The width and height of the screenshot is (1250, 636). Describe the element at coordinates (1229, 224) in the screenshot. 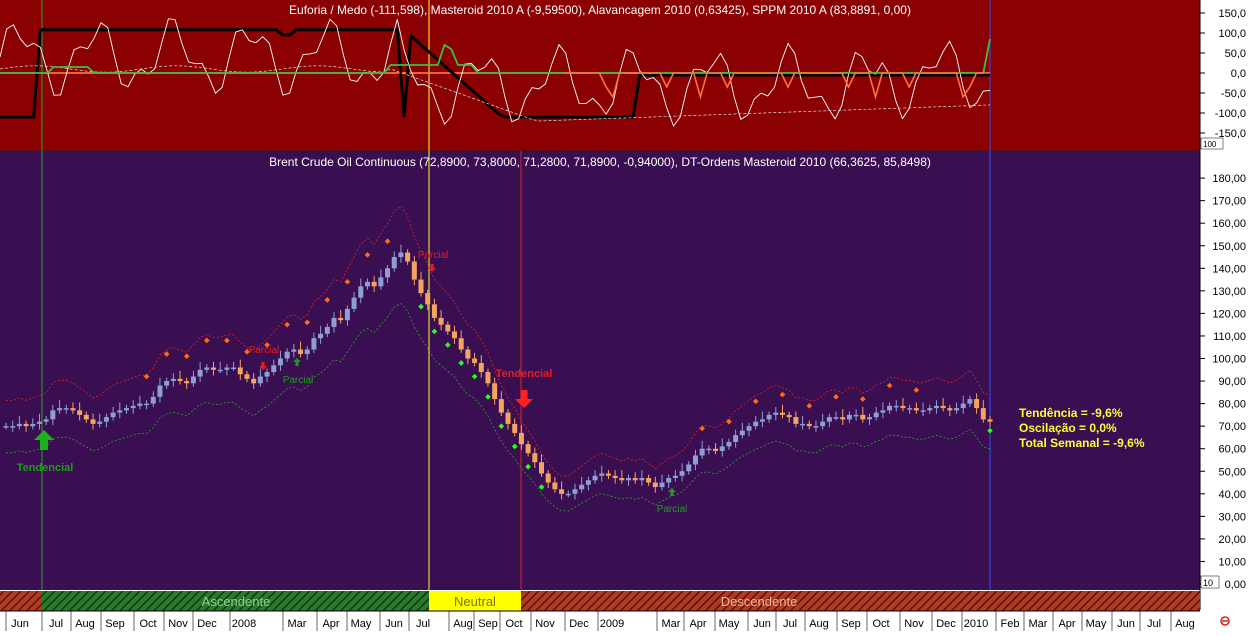

I see `price-y-tick-label: 160,00` at that location.